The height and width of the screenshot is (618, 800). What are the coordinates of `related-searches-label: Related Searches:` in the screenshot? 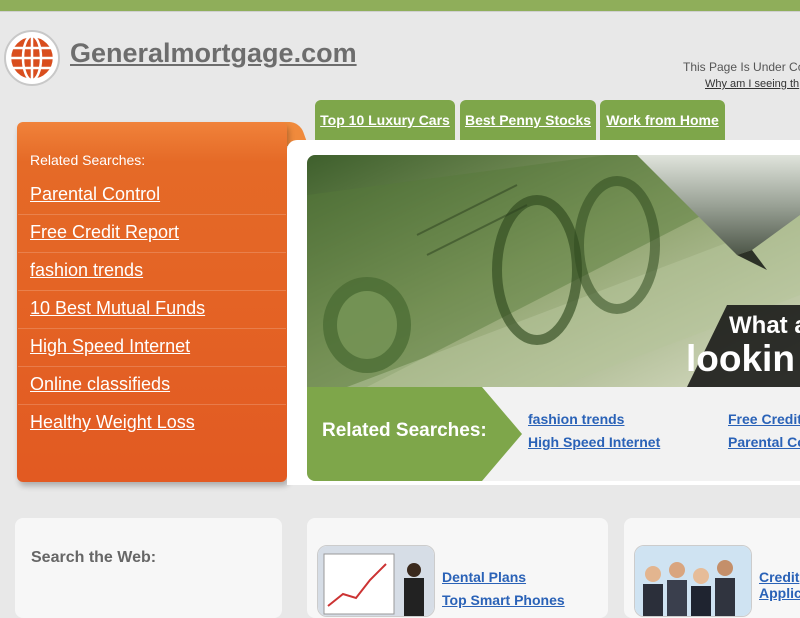 It's located at (404, 430).